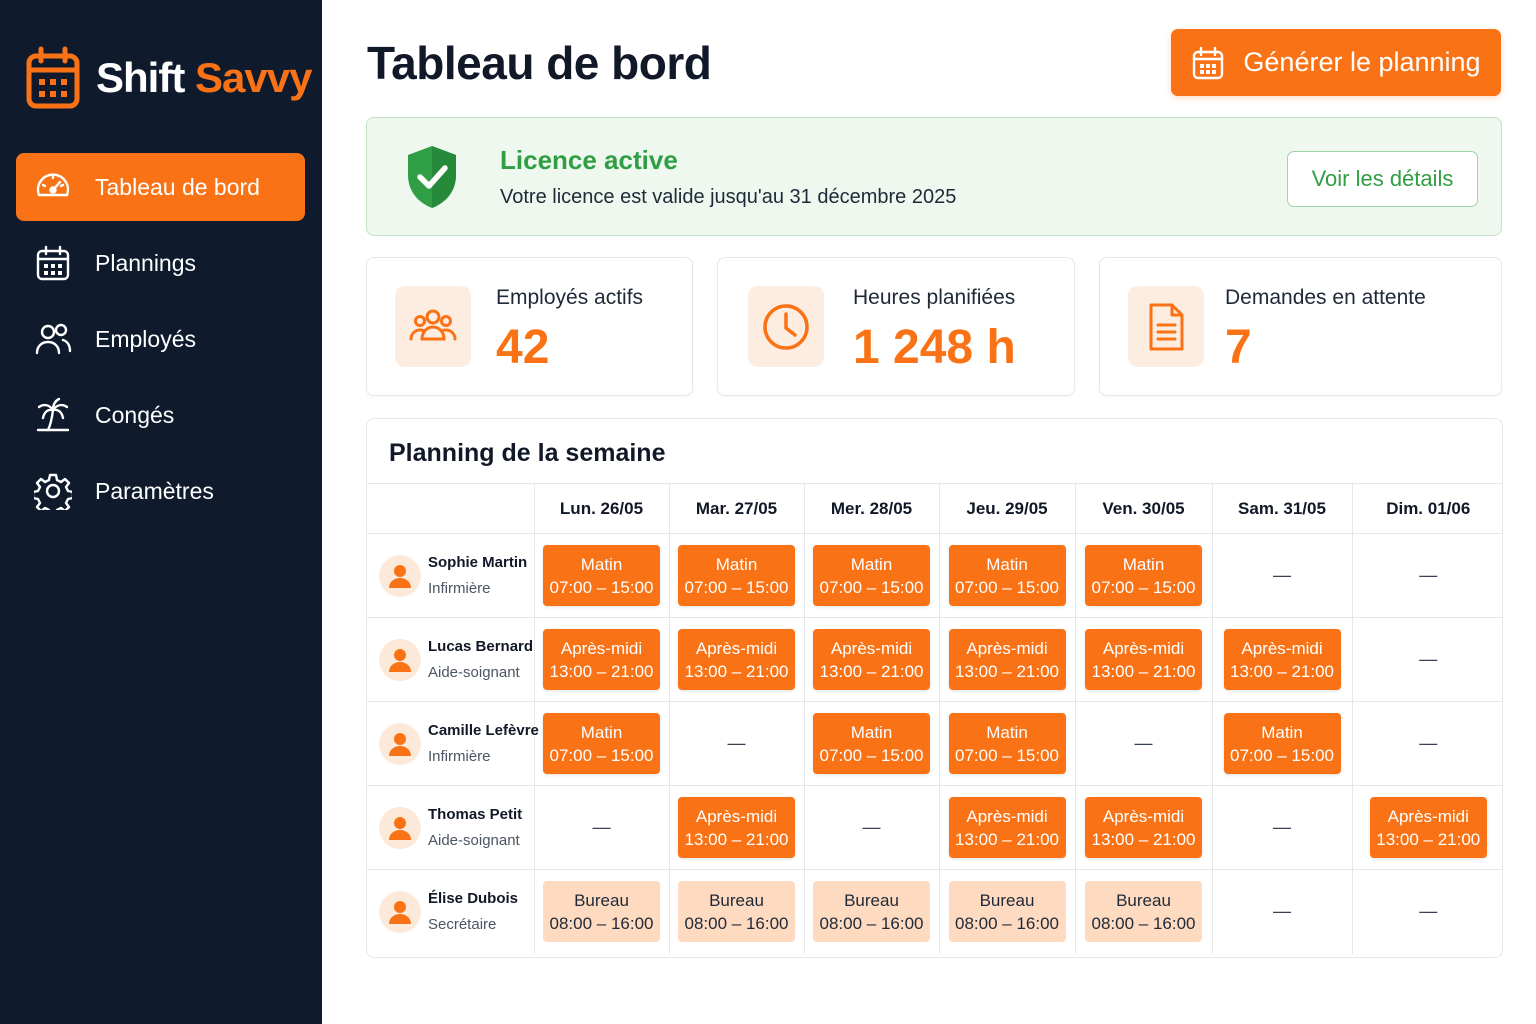 This screenshot has width=1536, height=1024. Describe the element at coordinates (1238, 347) in the screenshot. I see `stat-value: 7` at that location.